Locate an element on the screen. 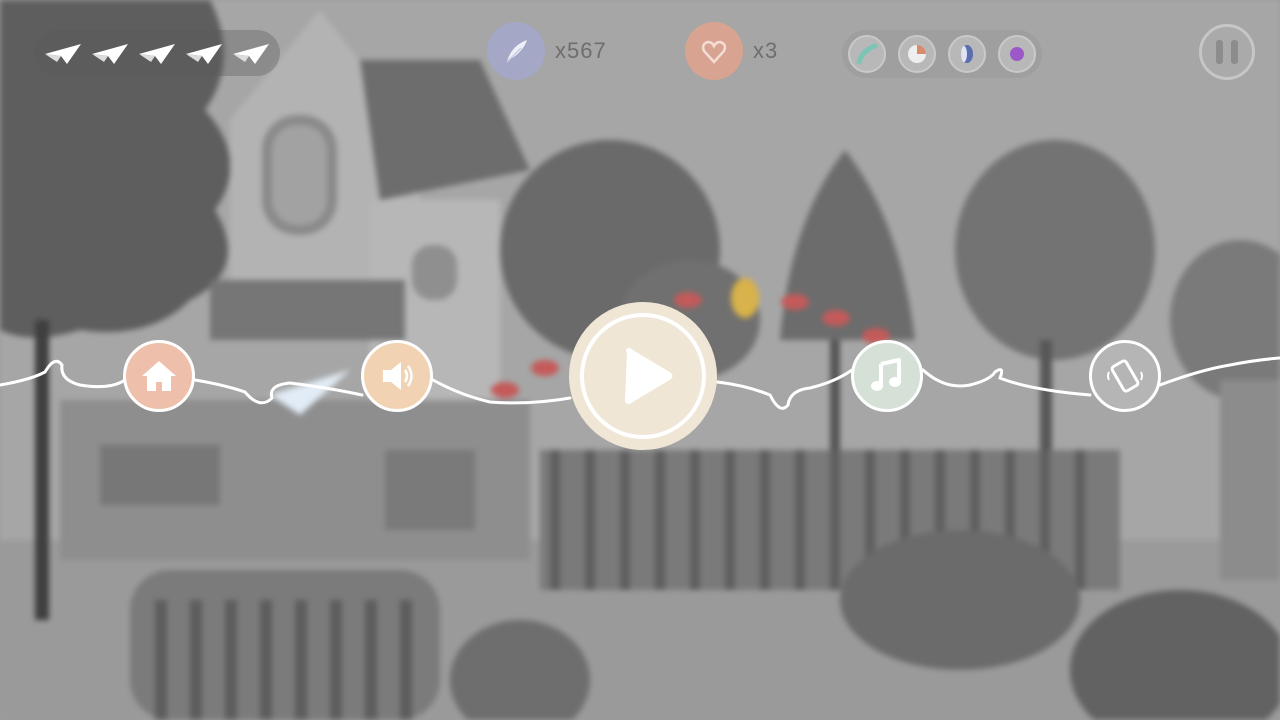 Image resolution: width=1280 pixels, height=720 pixels. remaining-planes-bar is located at coordinates (157, 53).